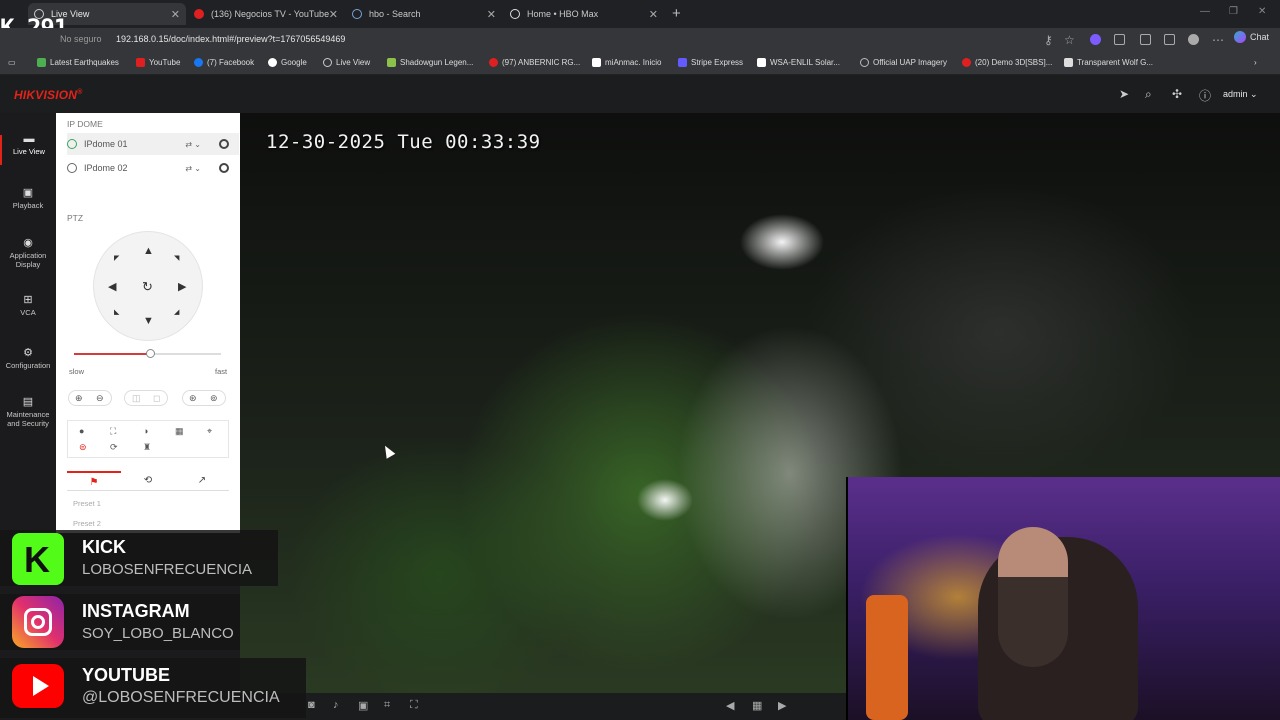 This screenshot has width=1280, height=720. Describe the element at coordinates (710, 62) in the screenshot. I see `bookmark: Stripe Express` at that location.